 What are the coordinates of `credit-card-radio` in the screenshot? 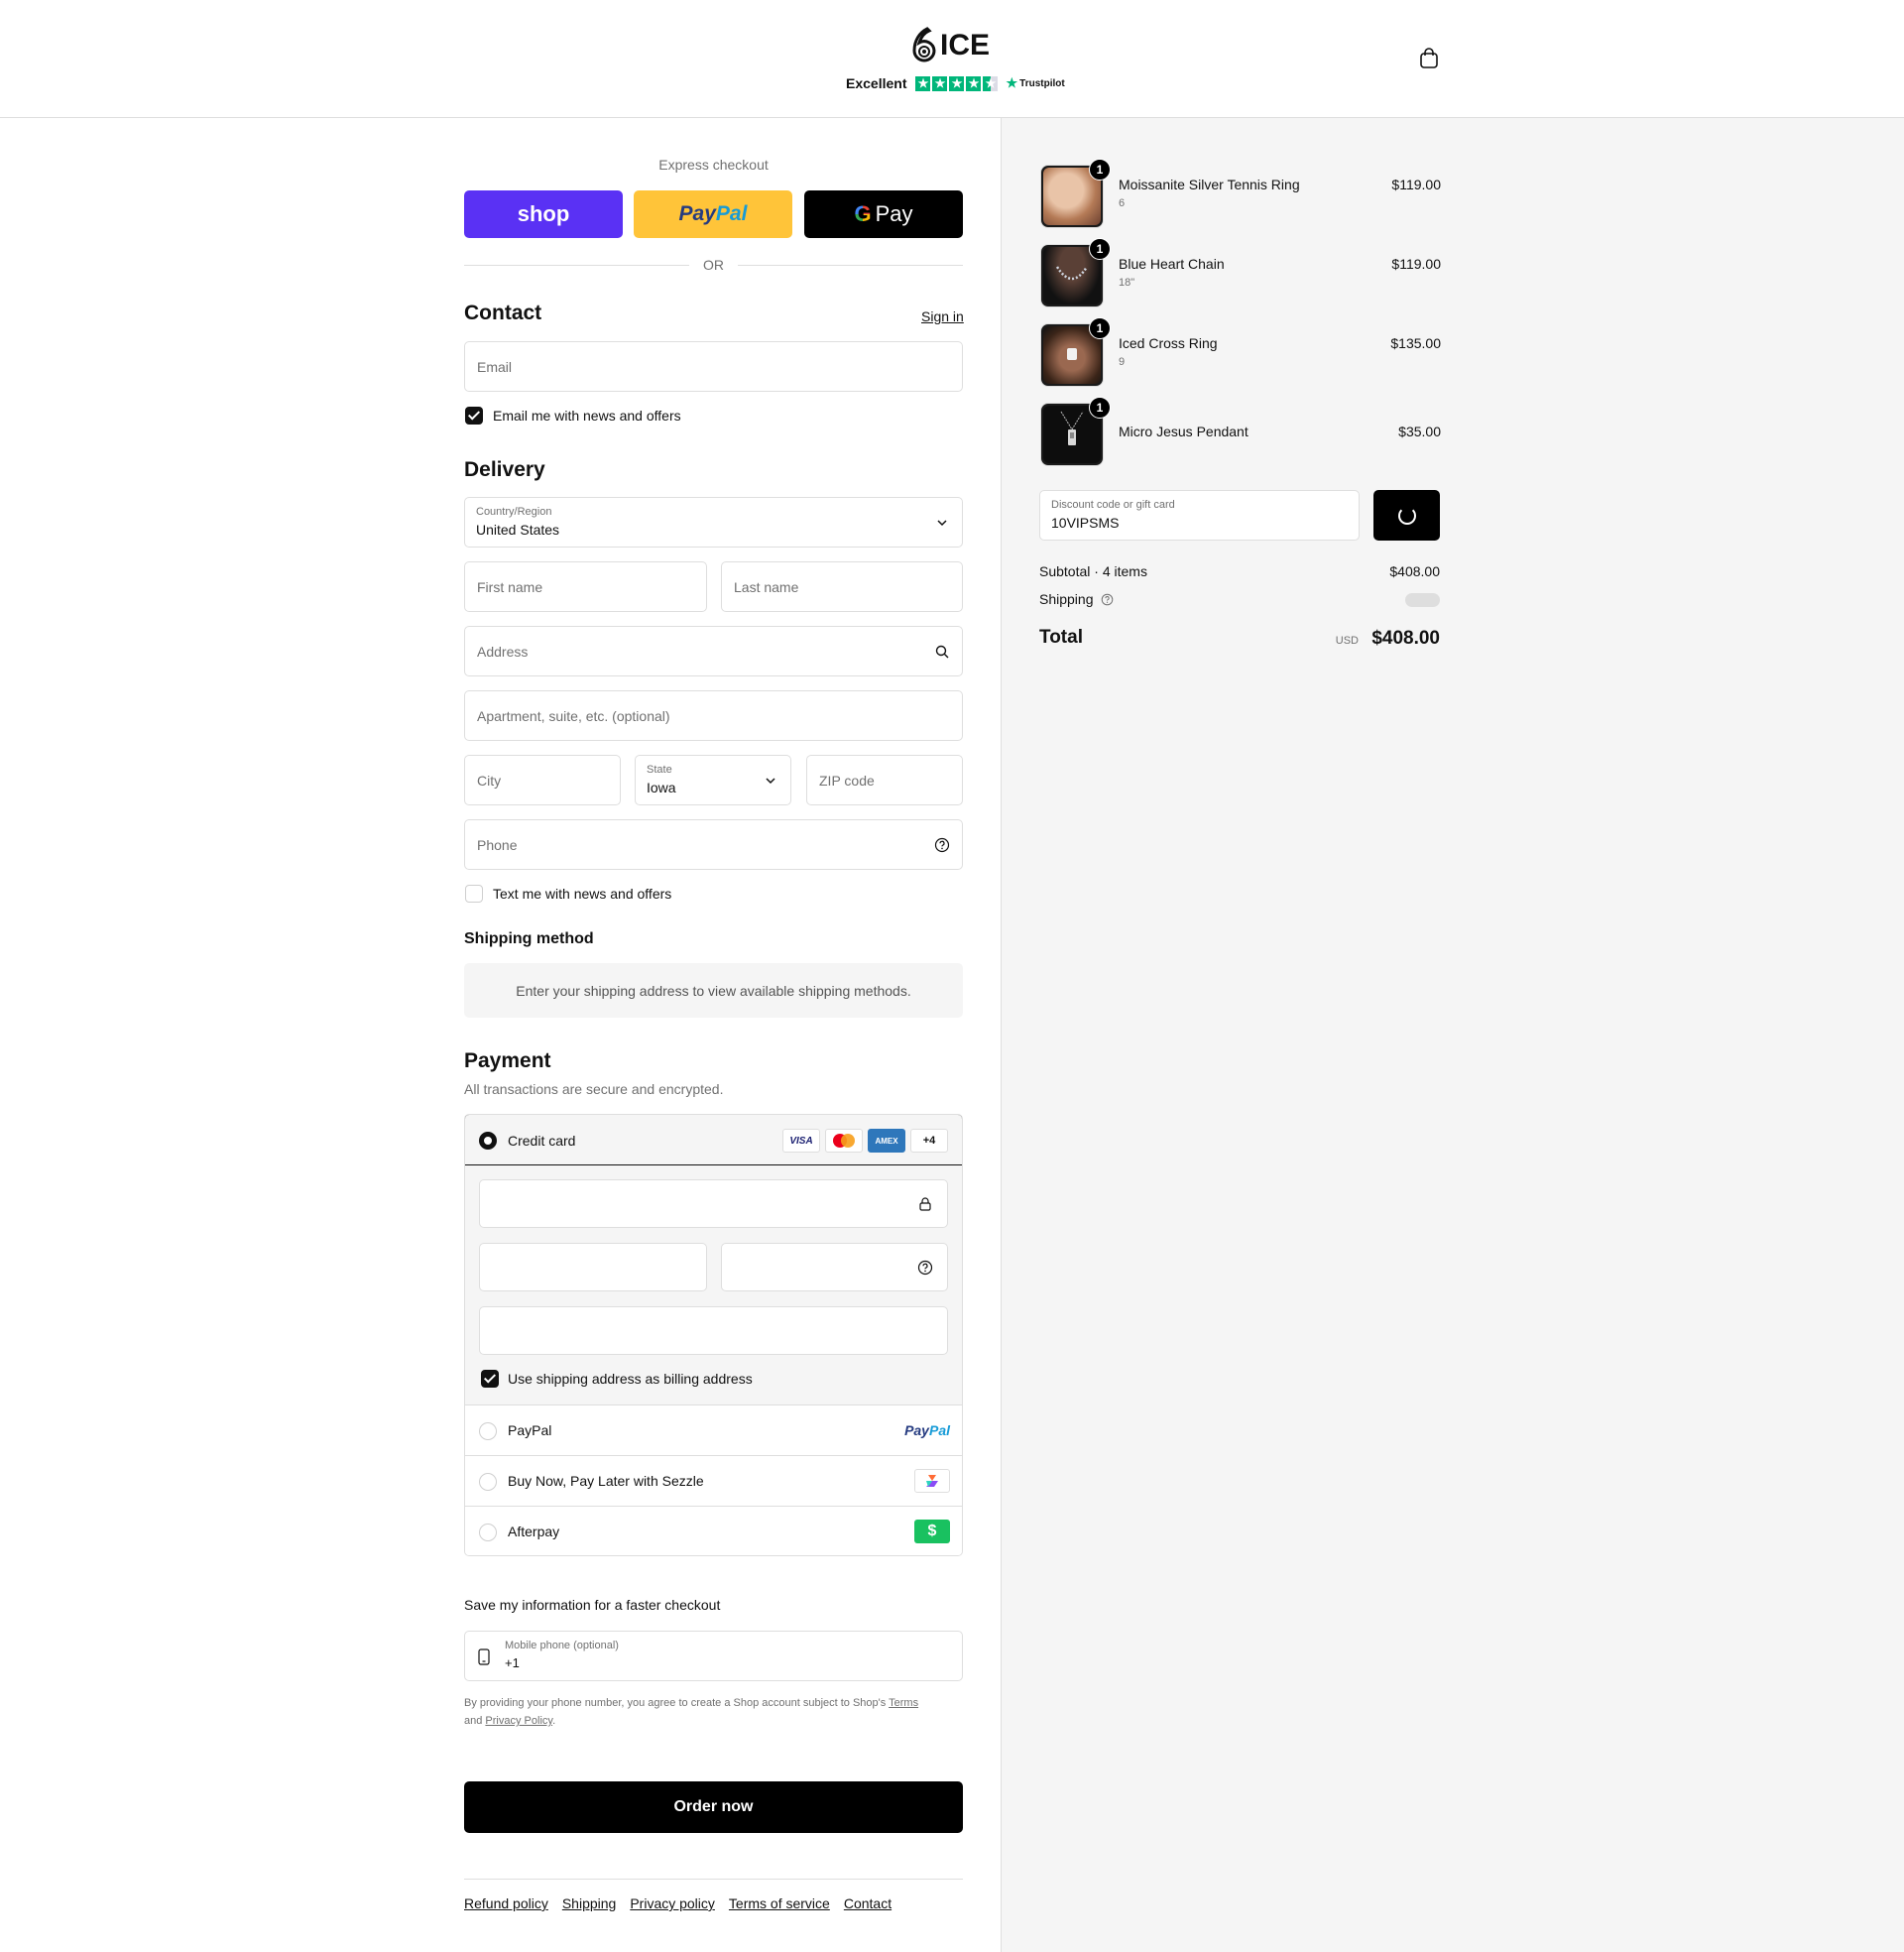 It's located at (488, 1141).